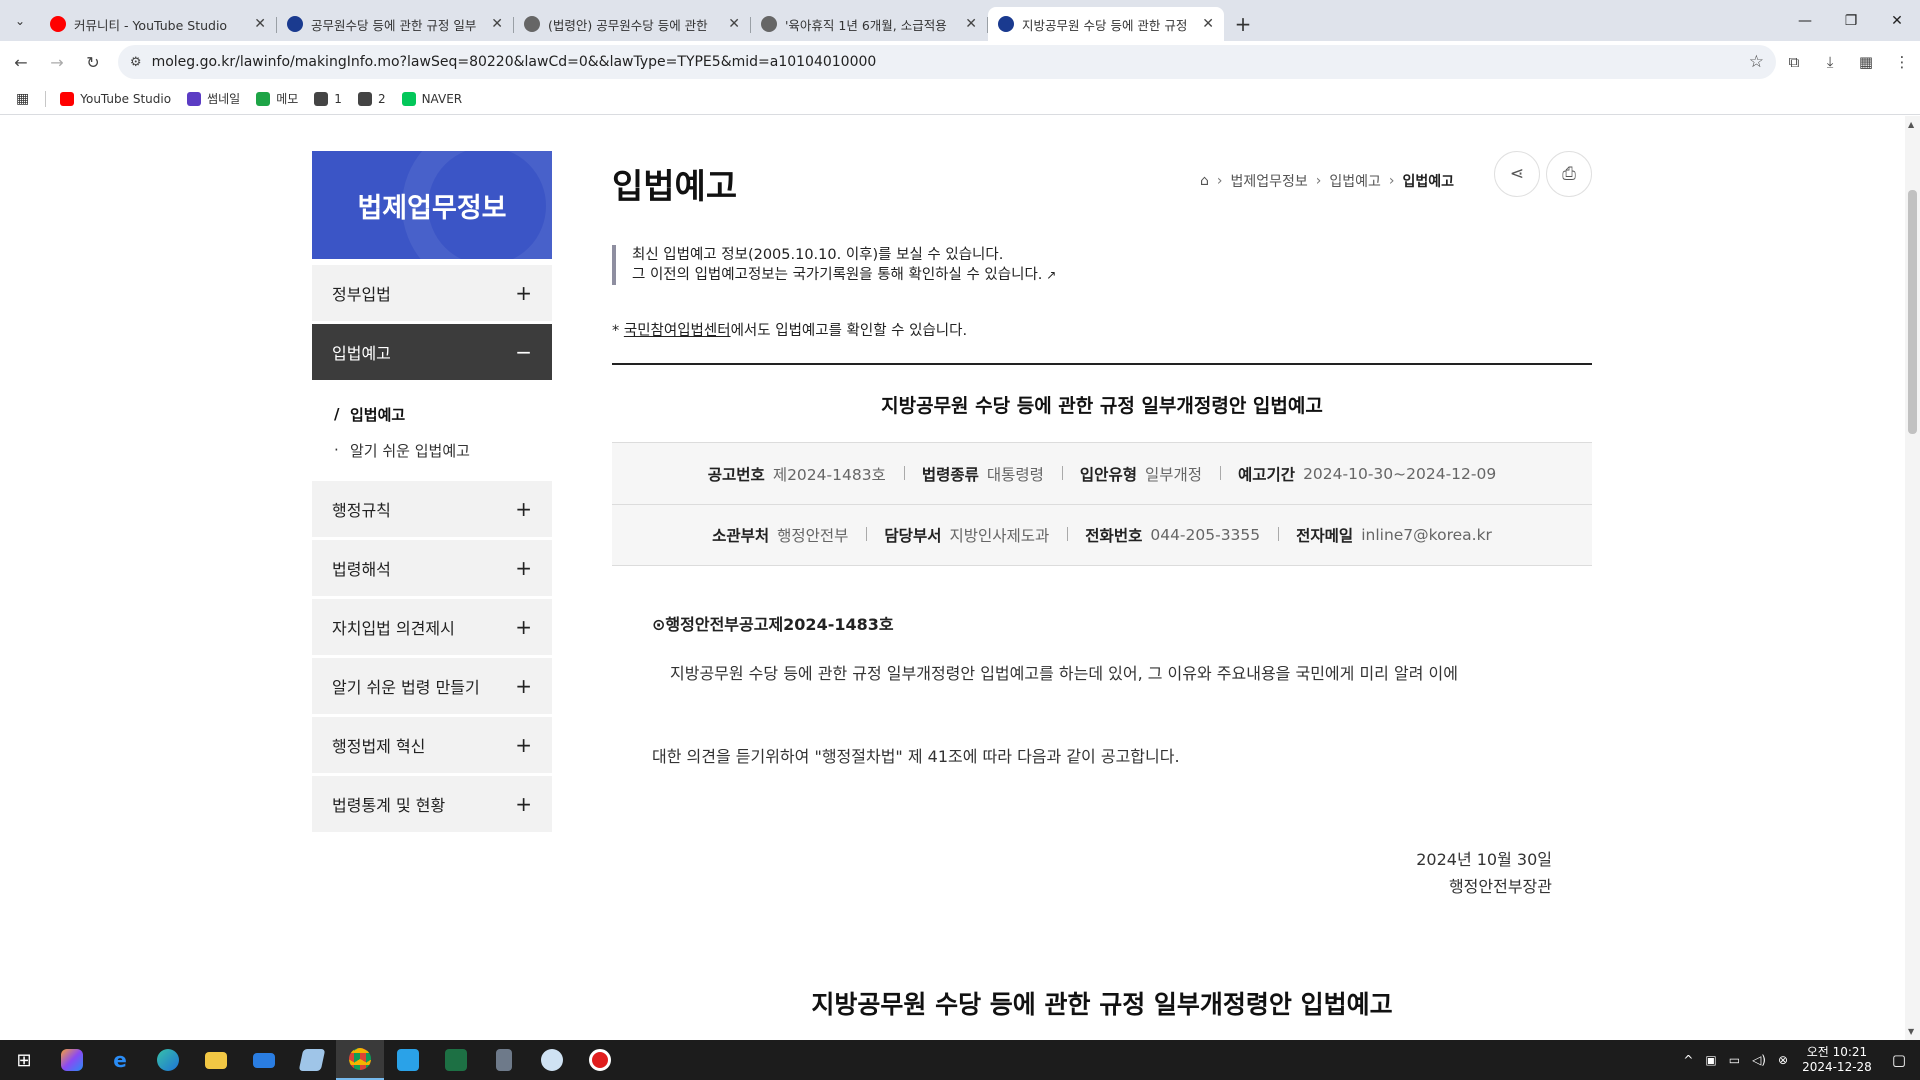  I want to click on scroll-down-icon: ▼, so click(1911, 1031).